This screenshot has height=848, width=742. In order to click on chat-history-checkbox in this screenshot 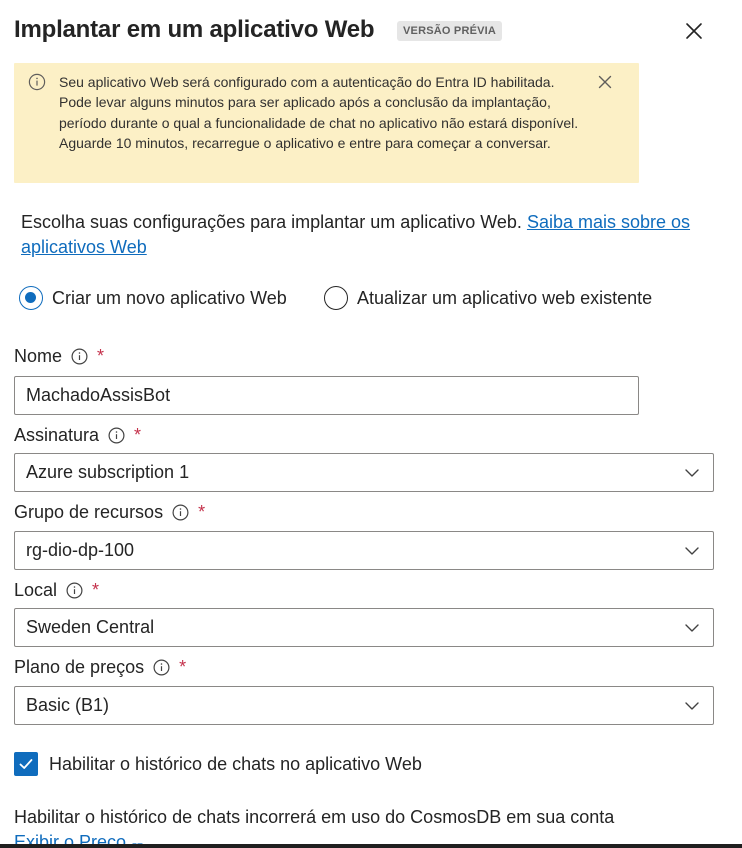, I will do `click(26, 764)`.